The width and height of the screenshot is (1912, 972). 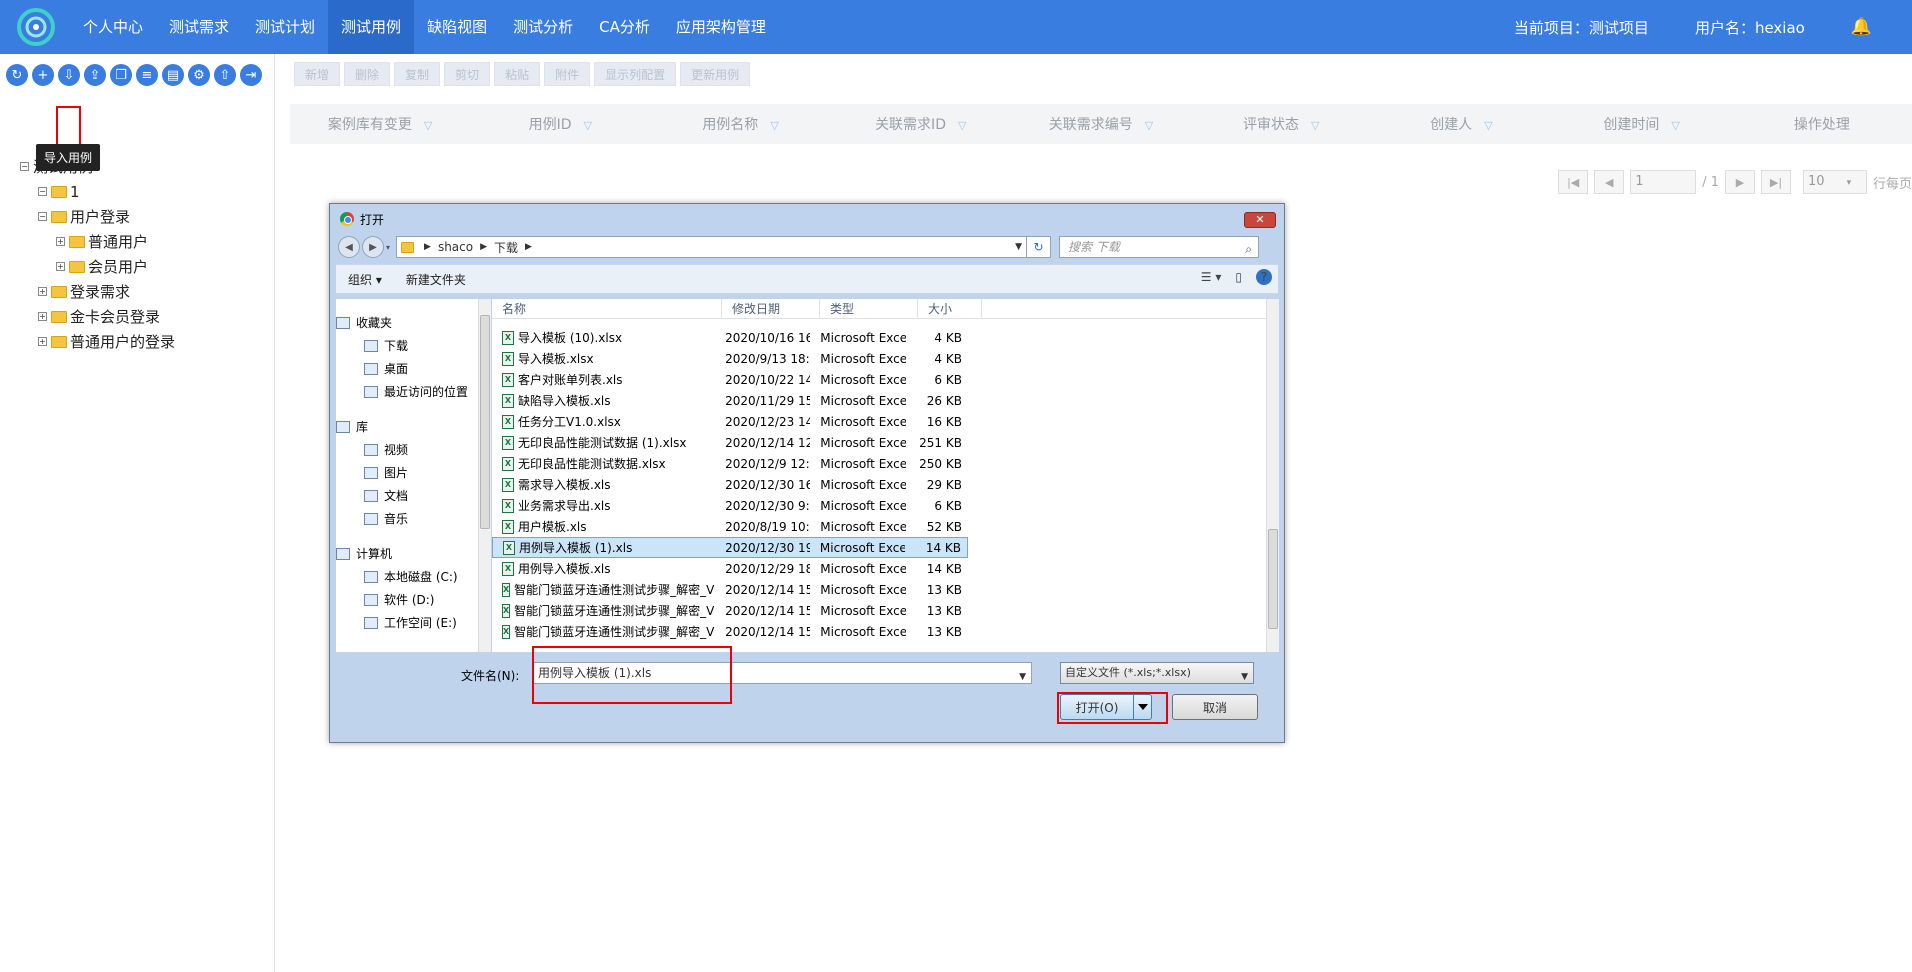 What do you see at coordinates (409, 599) in the screenshot?
I see `nav-pane-item: 软件 (D:)` at bounding box center [409, 599].